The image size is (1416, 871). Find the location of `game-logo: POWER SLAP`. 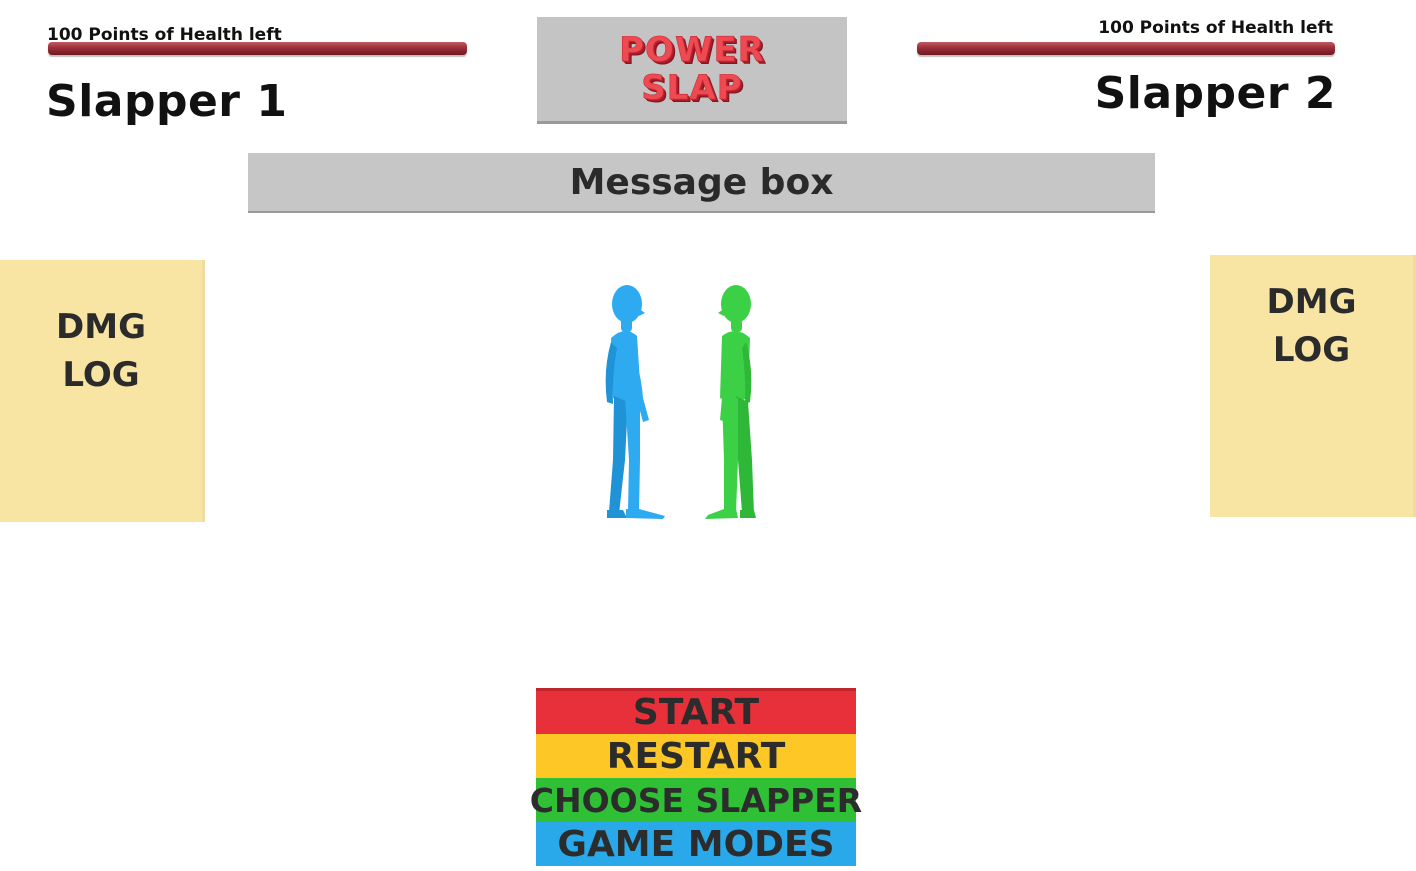

game-logo: POWER SLAP is located at coordinates (692, 70).